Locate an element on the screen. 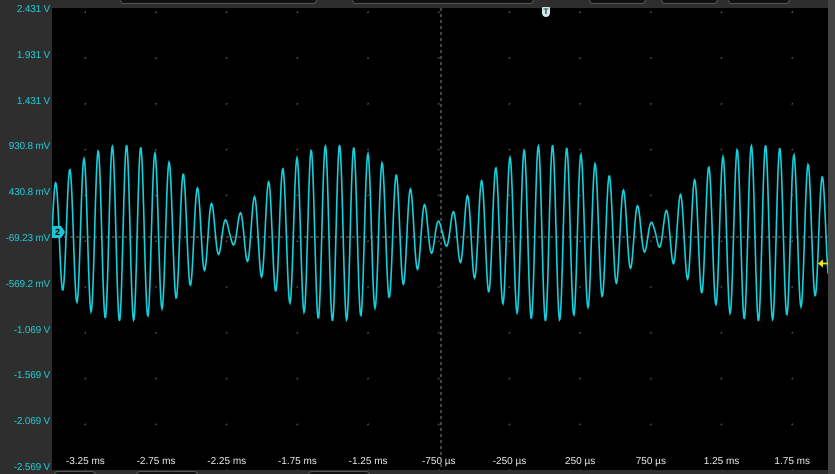 This screenshot has height=474, width=835. trigger-level-arrow-icon is located at coordinates (823, 263).